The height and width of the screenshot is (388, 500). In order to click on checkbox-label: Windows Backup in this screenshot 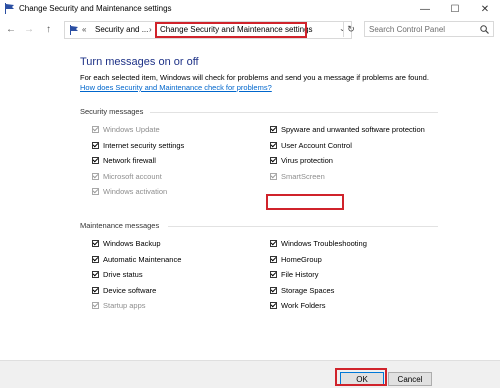, I will do `click(132, 243)`.